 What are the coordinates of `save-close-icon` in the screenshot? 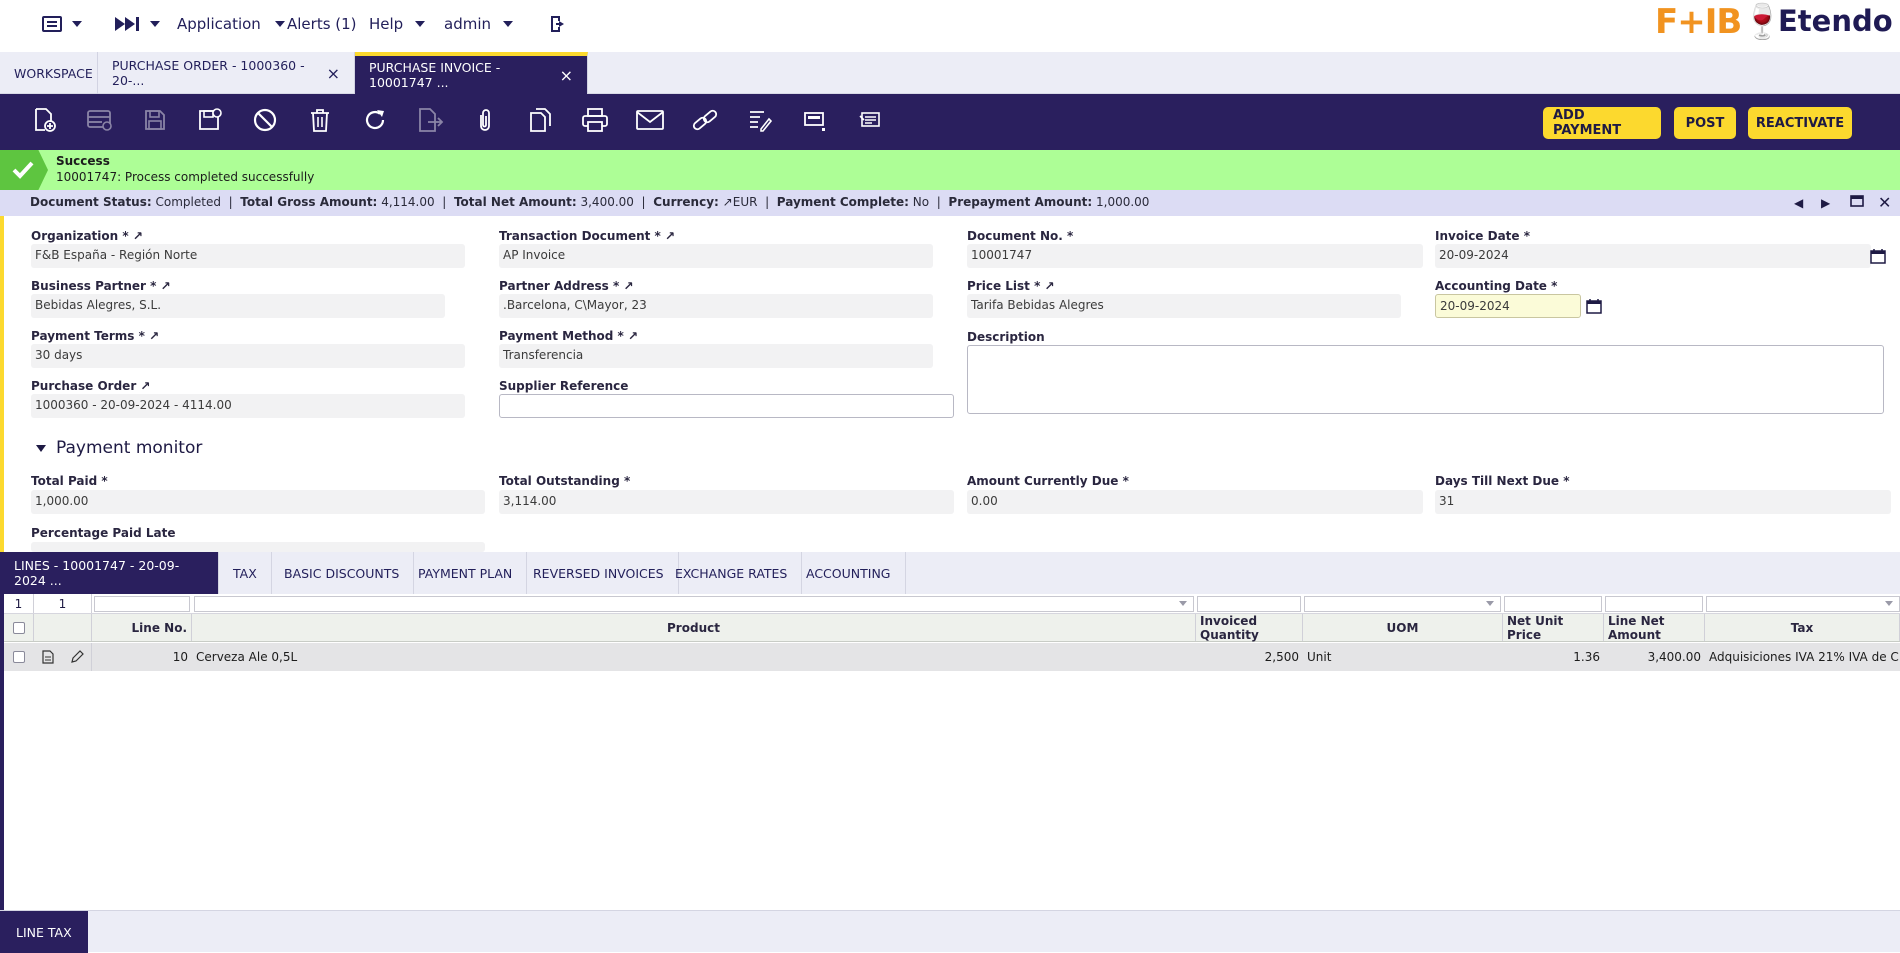 It's located at (210, 120).